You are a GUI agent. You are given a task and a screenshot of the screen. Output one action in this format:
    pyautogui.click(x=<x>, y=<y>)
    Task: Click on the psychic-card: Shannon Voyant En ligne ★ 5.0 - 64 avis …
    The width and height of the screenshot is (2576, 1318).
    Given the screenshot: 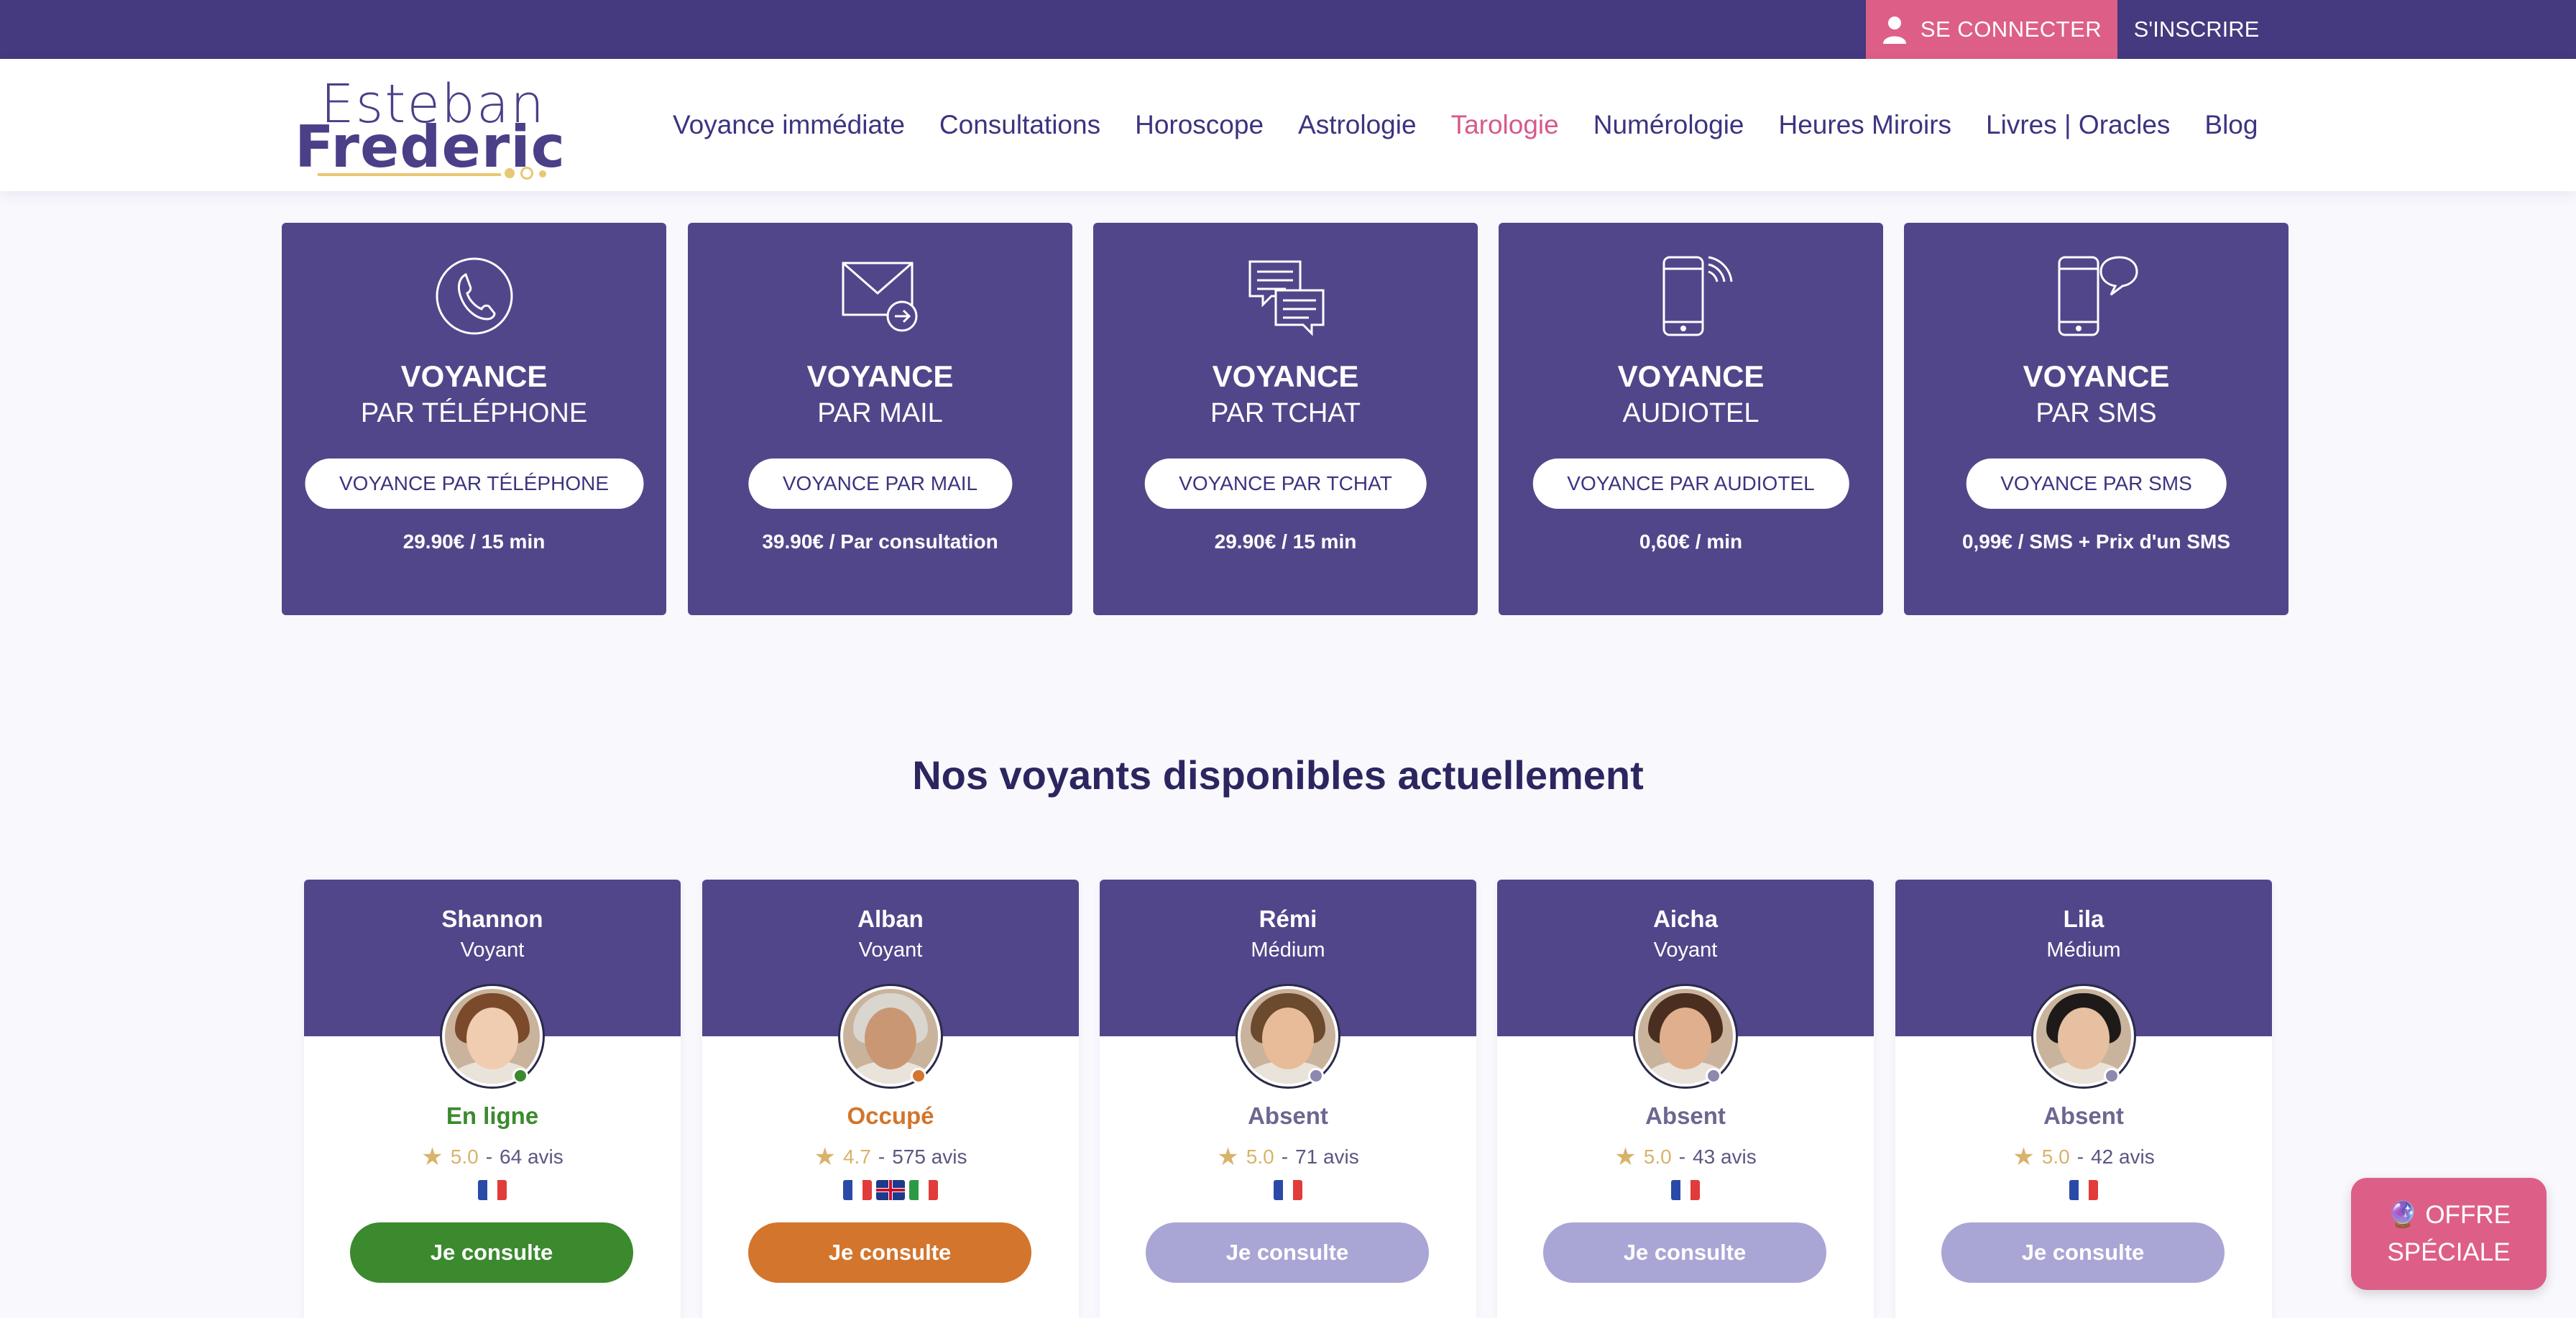 What is the action you would take?
    pyautogui.click(x=492, y=1099)
    